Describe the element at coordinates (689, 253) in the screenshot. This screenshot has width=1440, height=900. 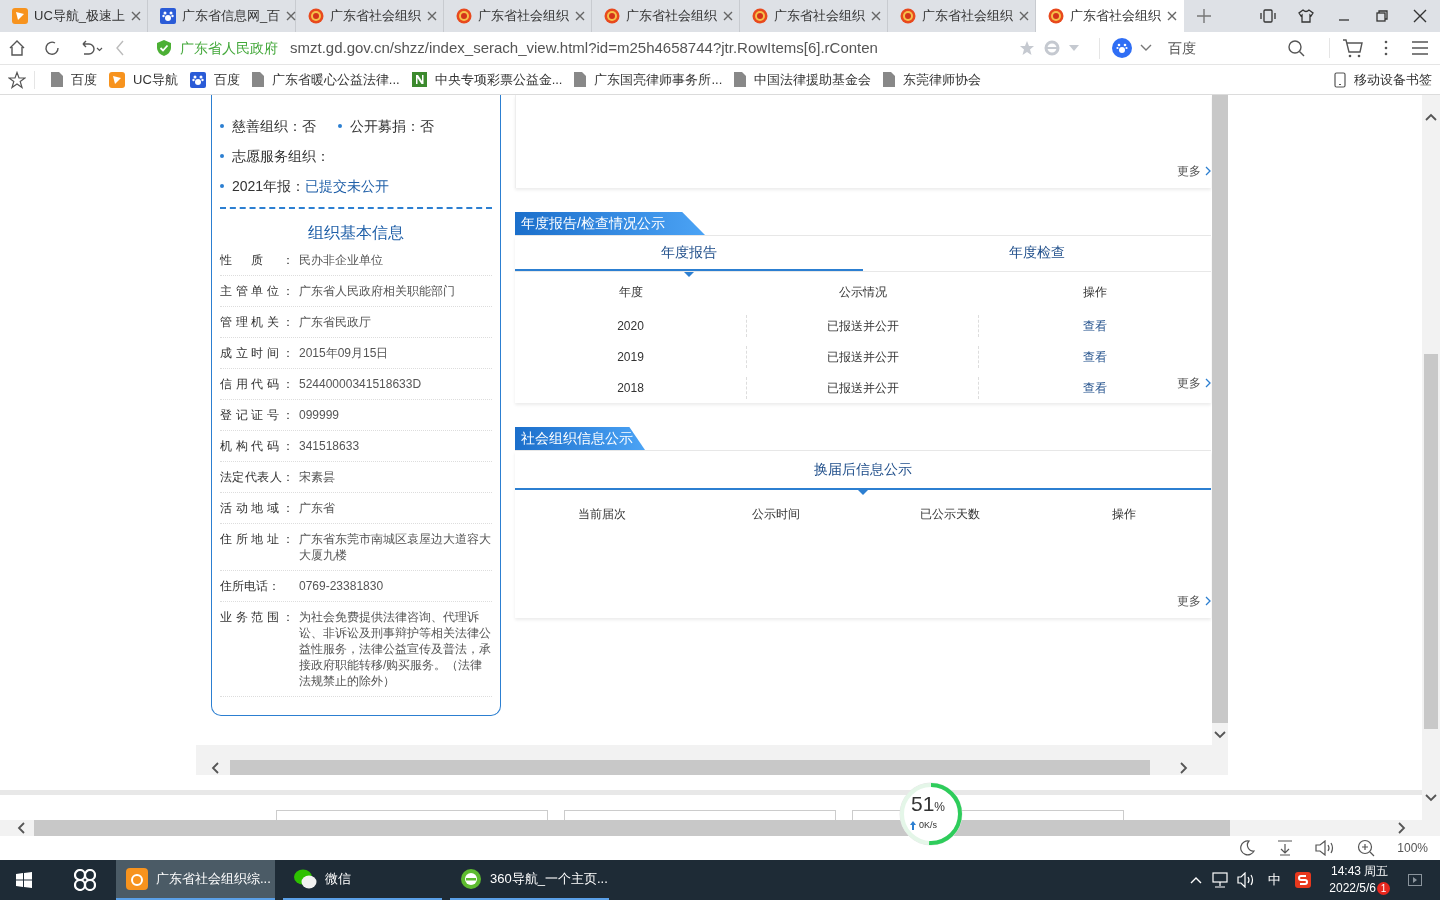
I see `panel-tab: 年度报告` at that location.